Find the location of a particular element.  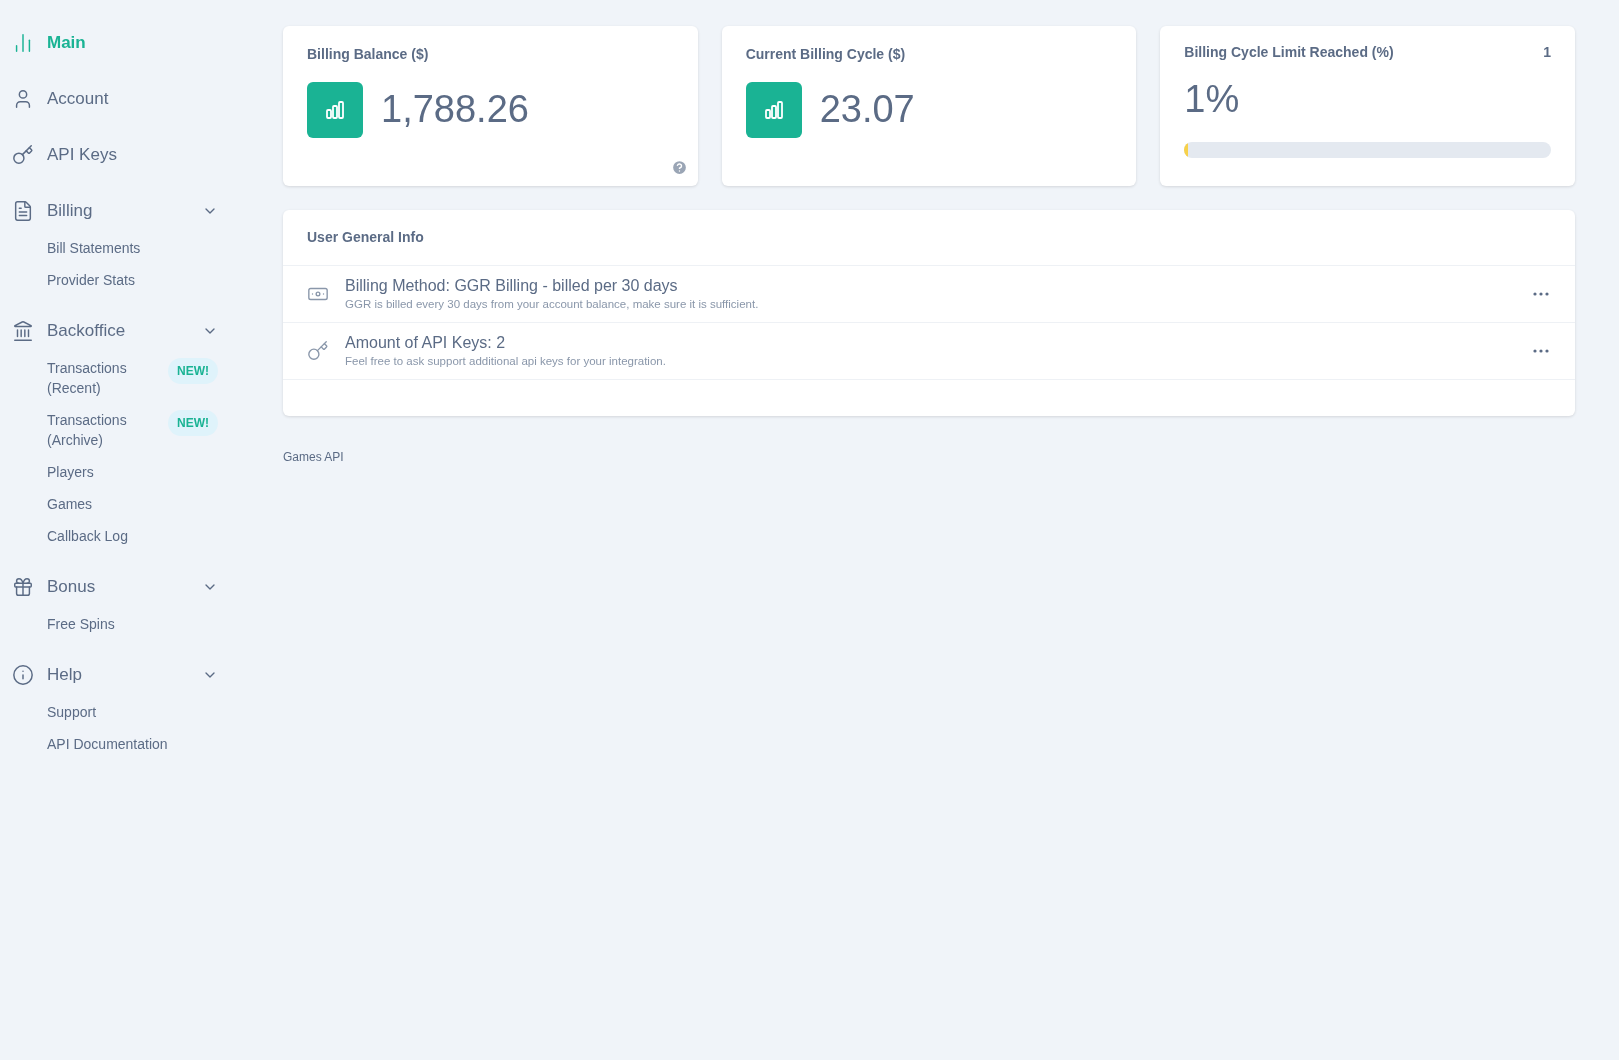

card-value: 1% is located at coordinates (1212, 99).